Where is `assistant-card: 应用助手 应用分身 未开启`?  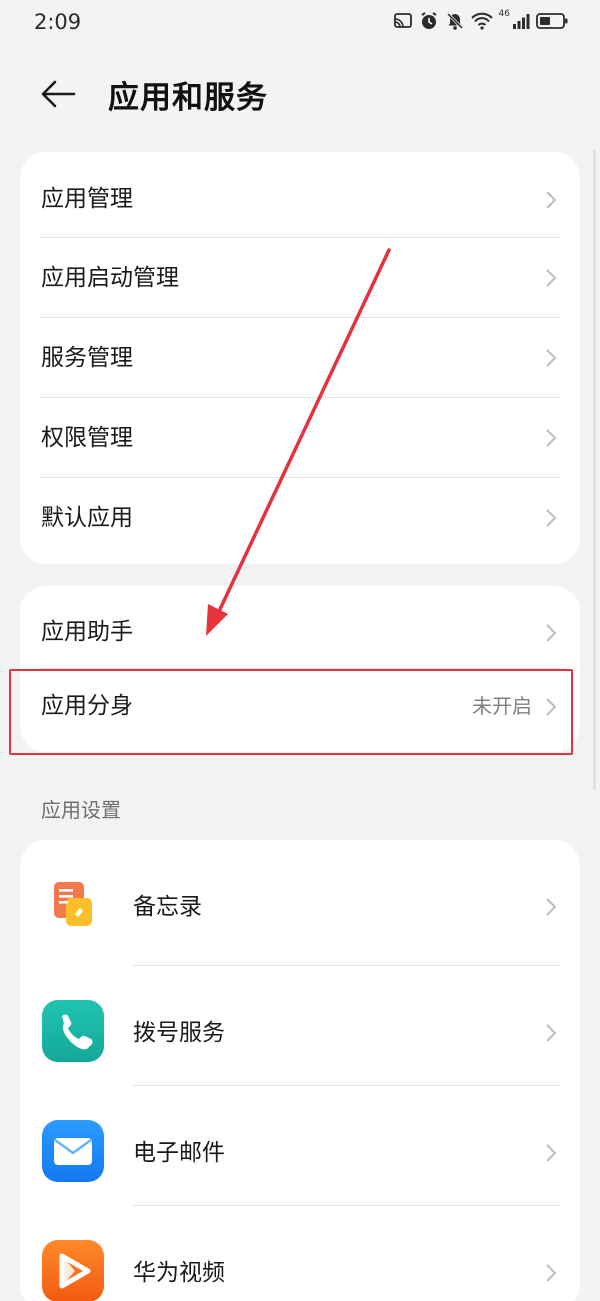
assistant-card: 应用助手 应用分身 未开启 is located at coordinates (300, 669).